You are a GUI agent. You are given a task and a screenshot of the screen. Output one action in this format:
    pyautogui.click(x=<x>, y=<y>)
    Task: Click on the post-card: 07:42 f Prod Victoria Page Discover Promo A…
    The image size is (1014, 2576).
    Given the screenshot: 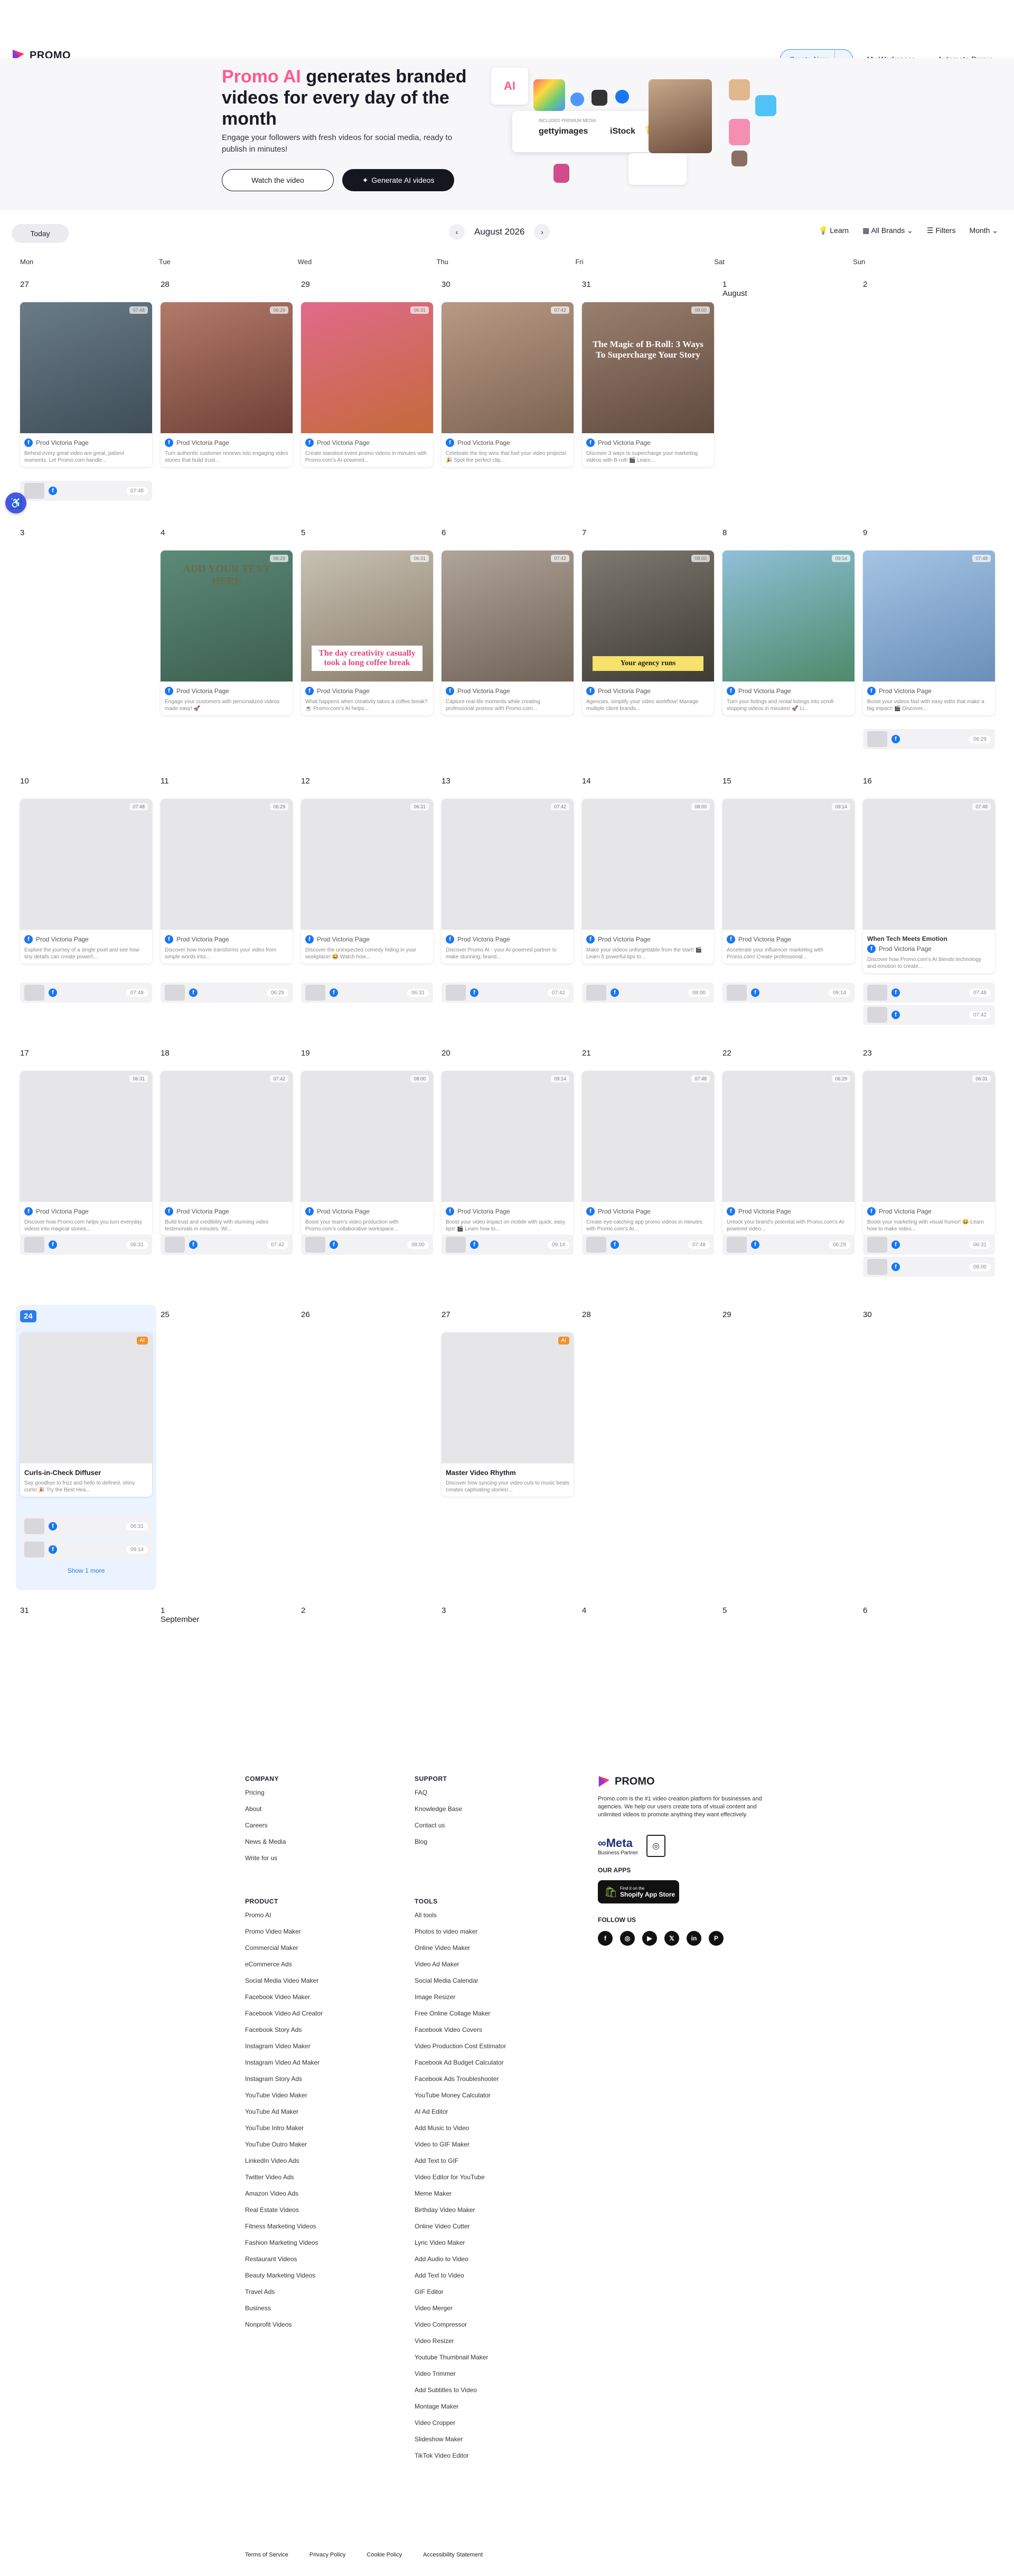 What is the action you would take?
    pyautogui.click(x=508, y=881)
    